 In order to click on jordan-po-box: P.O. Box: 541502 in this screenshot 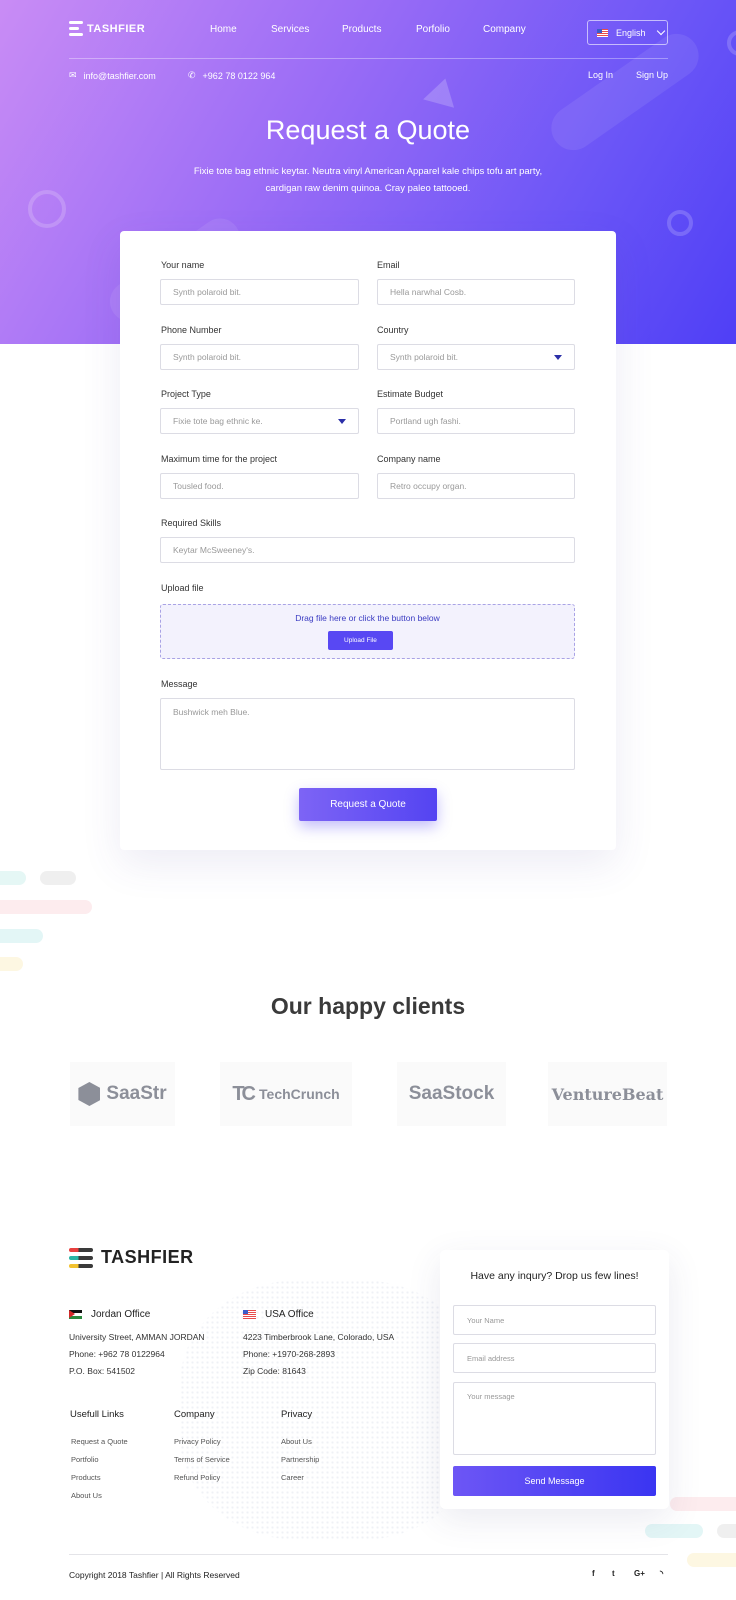, I will do `click(102, 1371)`.